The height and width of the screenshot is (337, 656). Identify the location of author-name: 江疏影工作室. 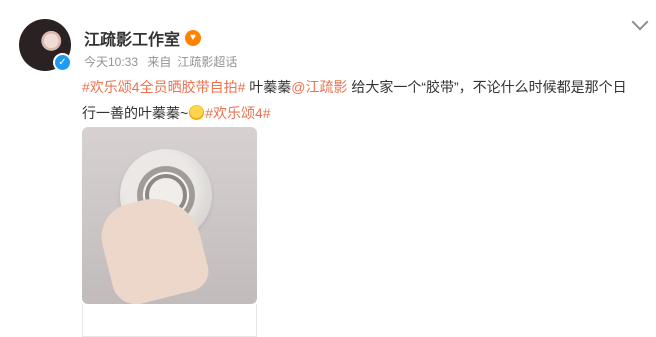
(132, 38).